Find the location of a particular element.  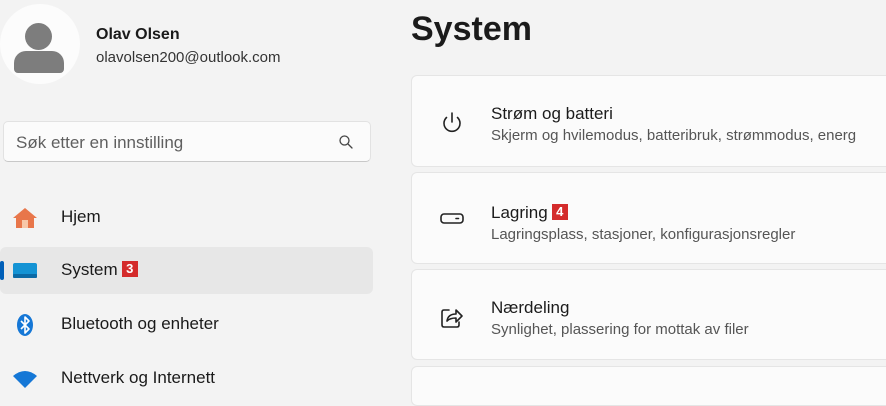

sidebar-item-nettverk: Nettverk og Internett is located at coordinates (186, 378).